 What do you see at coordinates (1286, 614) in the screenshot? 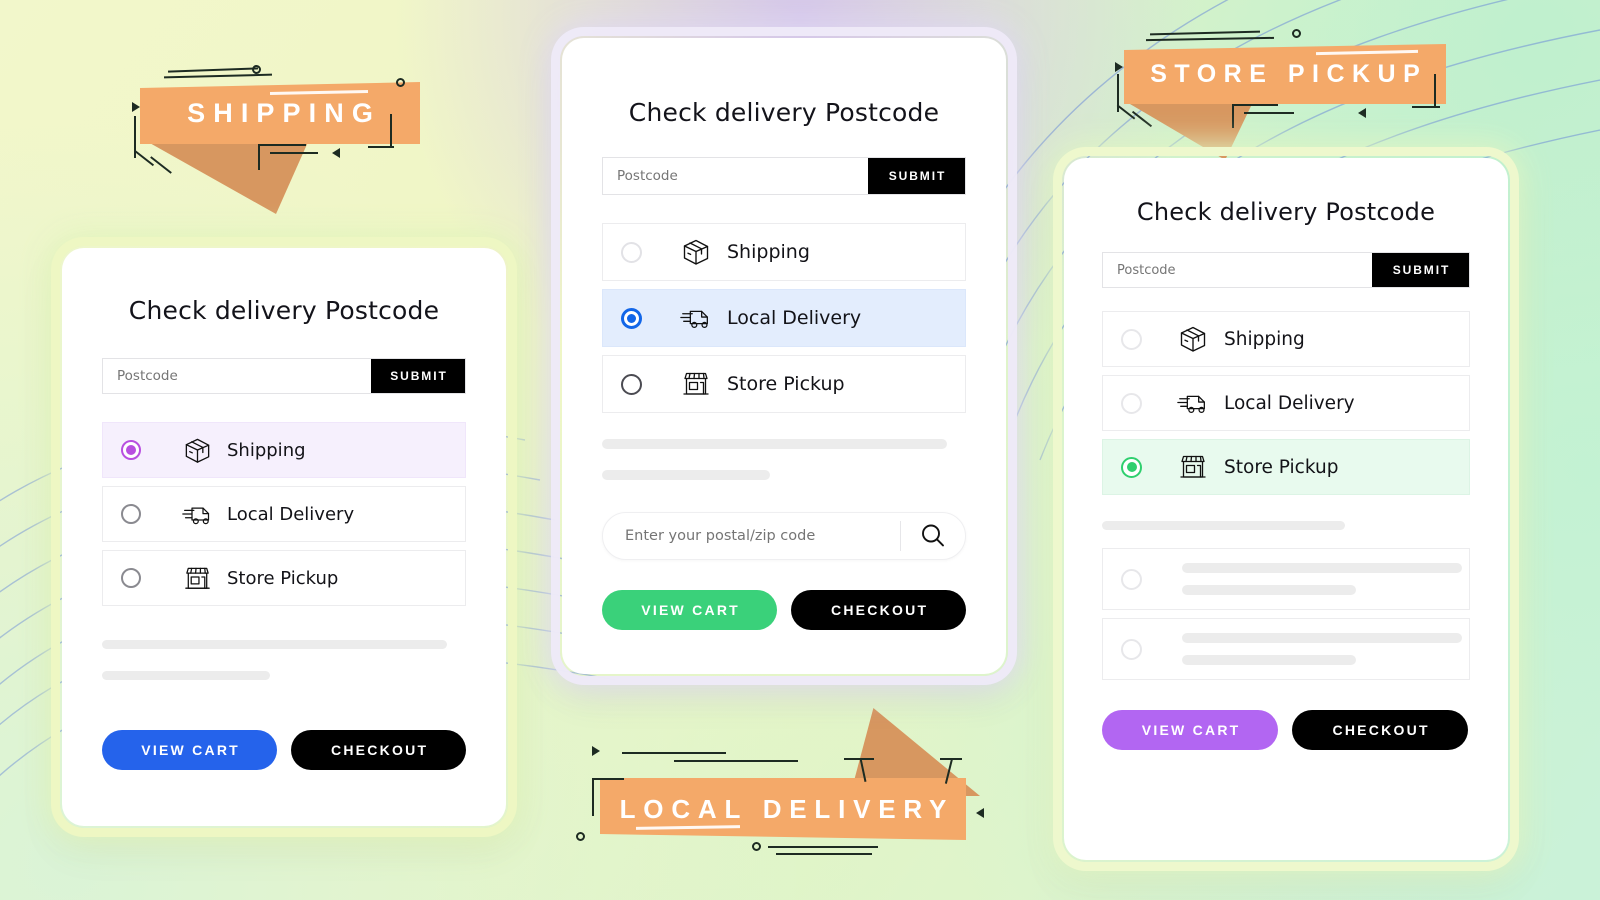
I see `skeleton-option-list` at bounding box center [1286, 614].